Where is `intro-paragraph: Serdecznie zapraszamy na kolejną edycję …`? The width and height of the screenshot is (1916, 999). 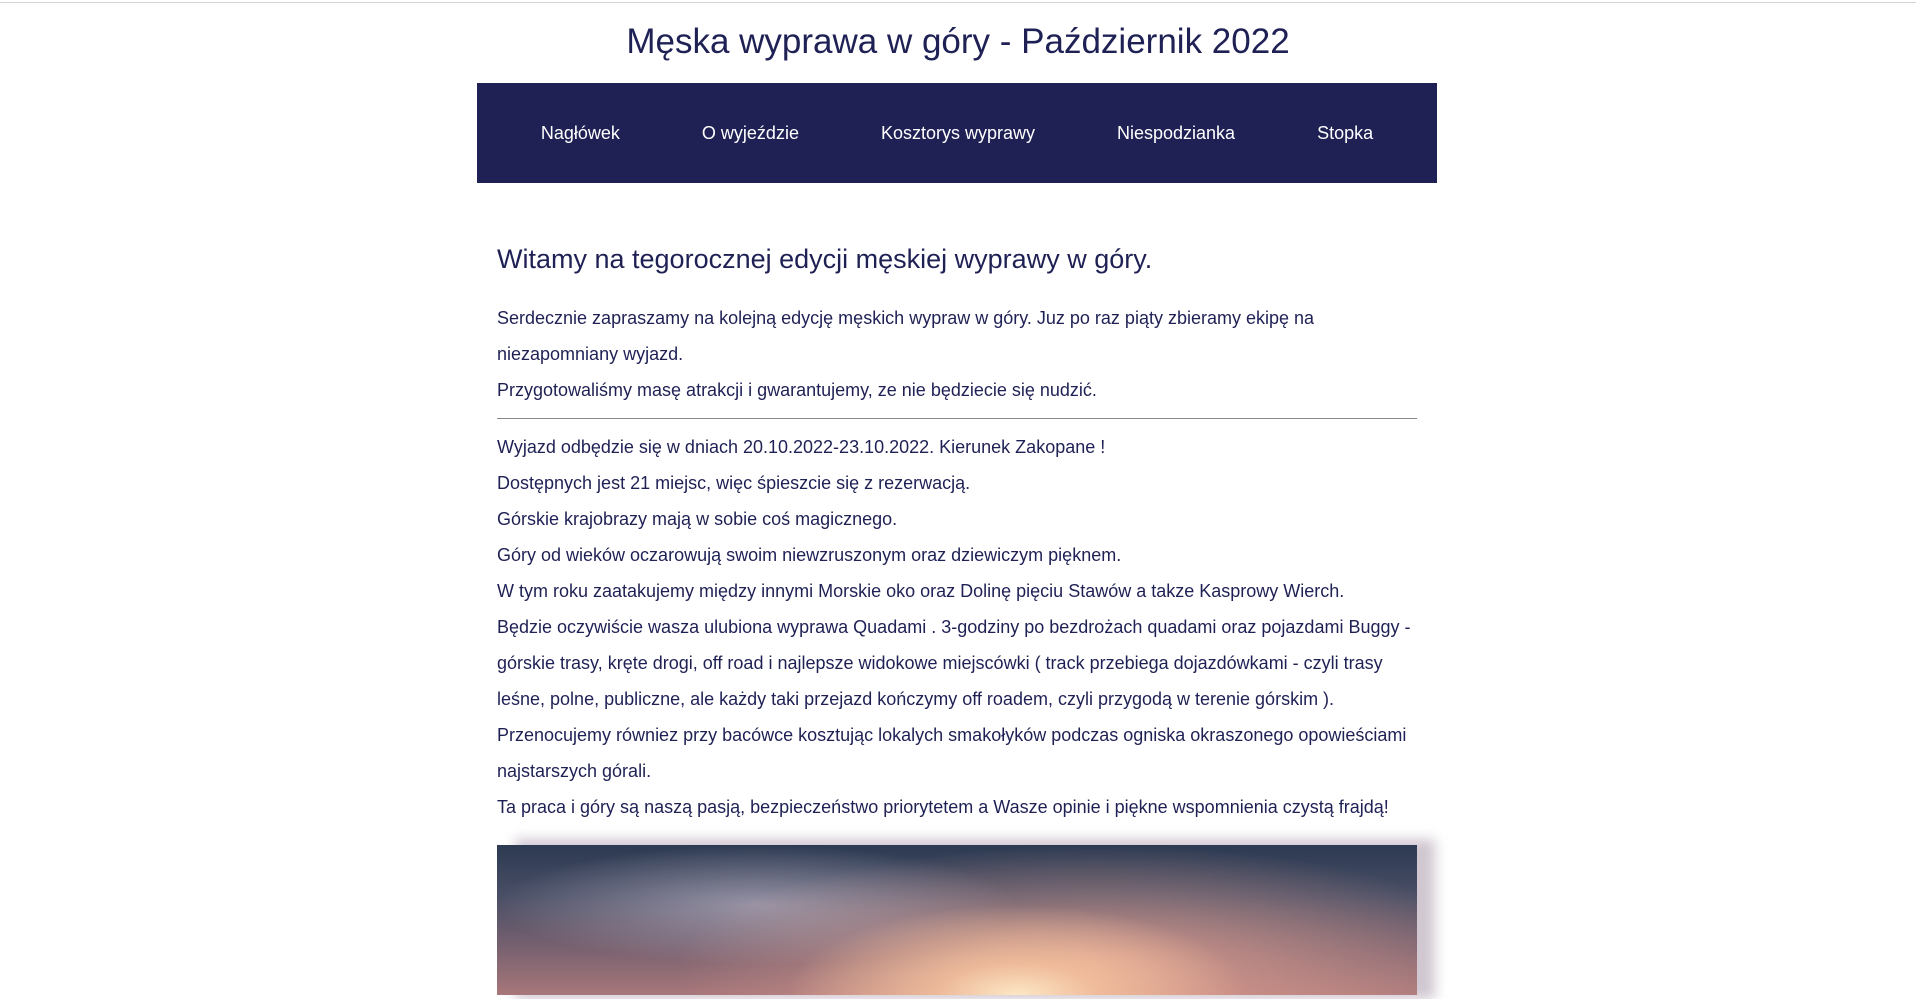
intro-paragraph: Serdecznie zapraszamy na kolejną edycję … is located at coordinates (906, 336).